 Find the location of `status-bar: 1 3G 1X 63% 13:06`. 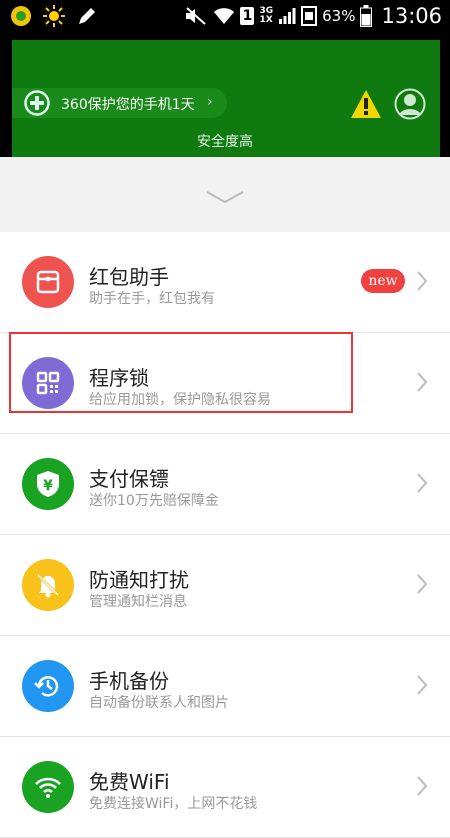

status-bar: 1 3G 1X 63% 13:06 is located at coordinates (225, 16).